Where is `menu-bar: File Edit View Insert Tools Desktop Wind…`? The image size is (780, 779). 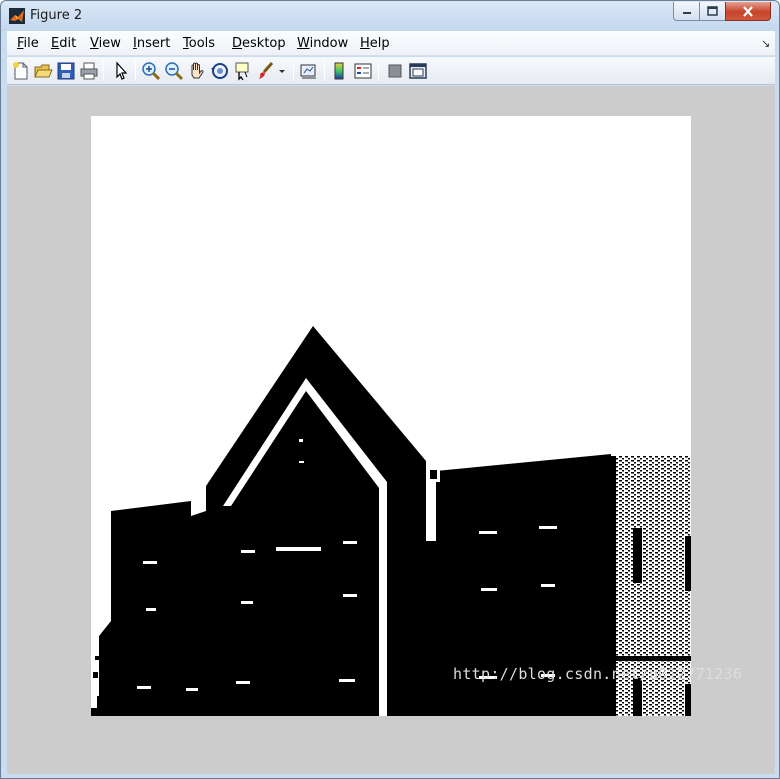 menu-bar: File Edit View Insert Tools Desktop Wind… is located at coordinates (391, 43).